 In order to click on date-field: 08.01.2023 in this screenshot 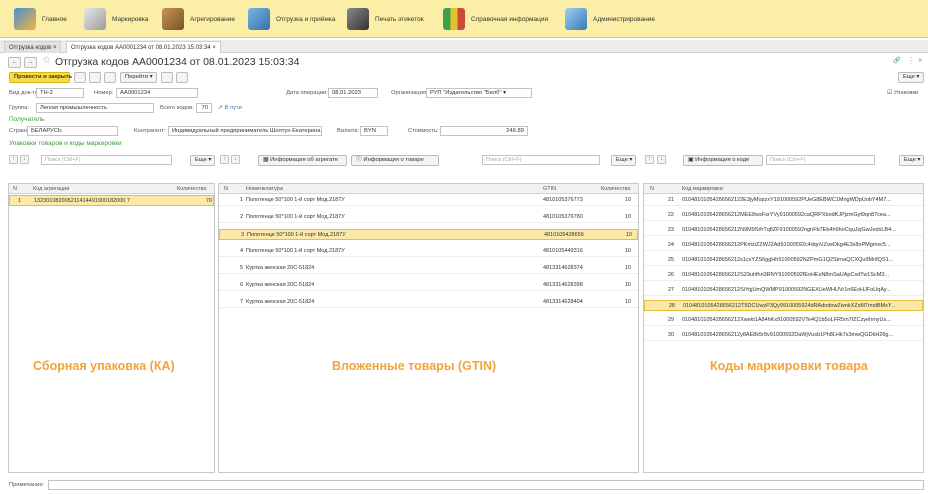, I will do `click(353, 93)`.